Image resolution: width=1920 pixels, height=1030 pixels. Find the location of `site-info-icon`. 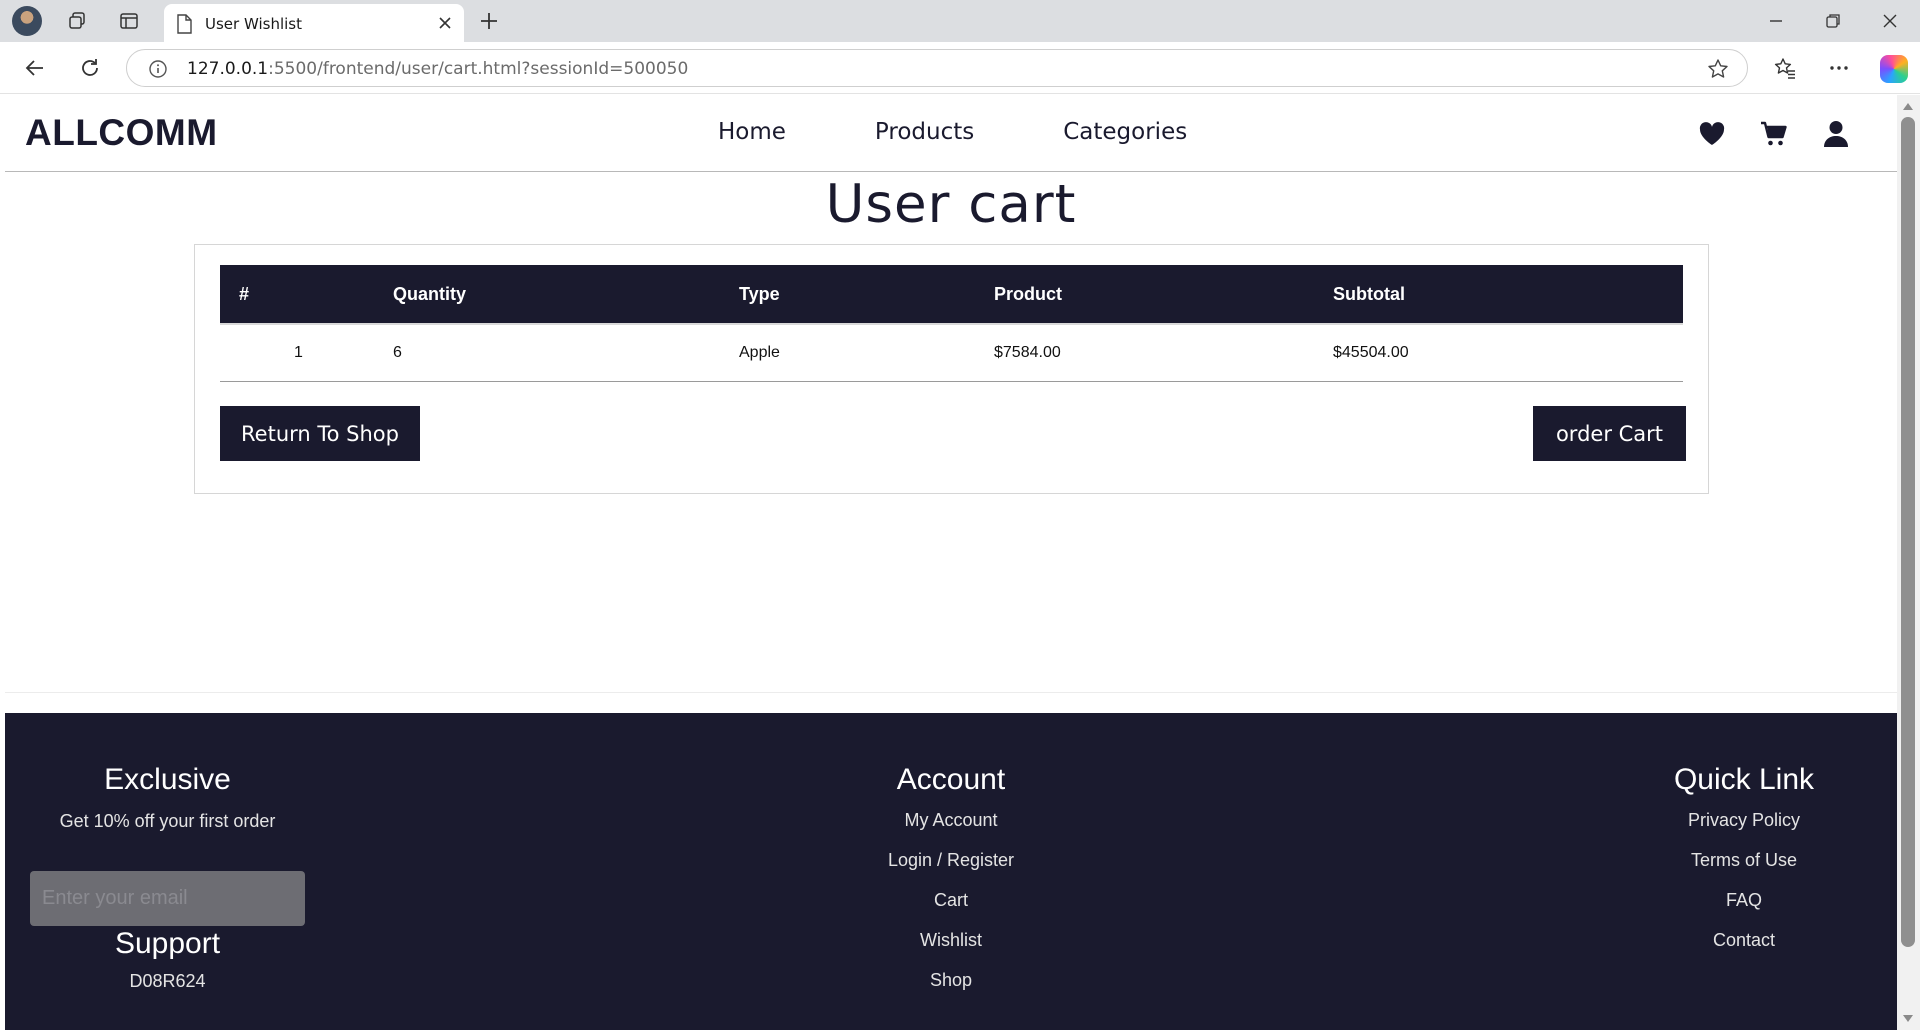

site-info-icon is located at coordinates (158, 71).